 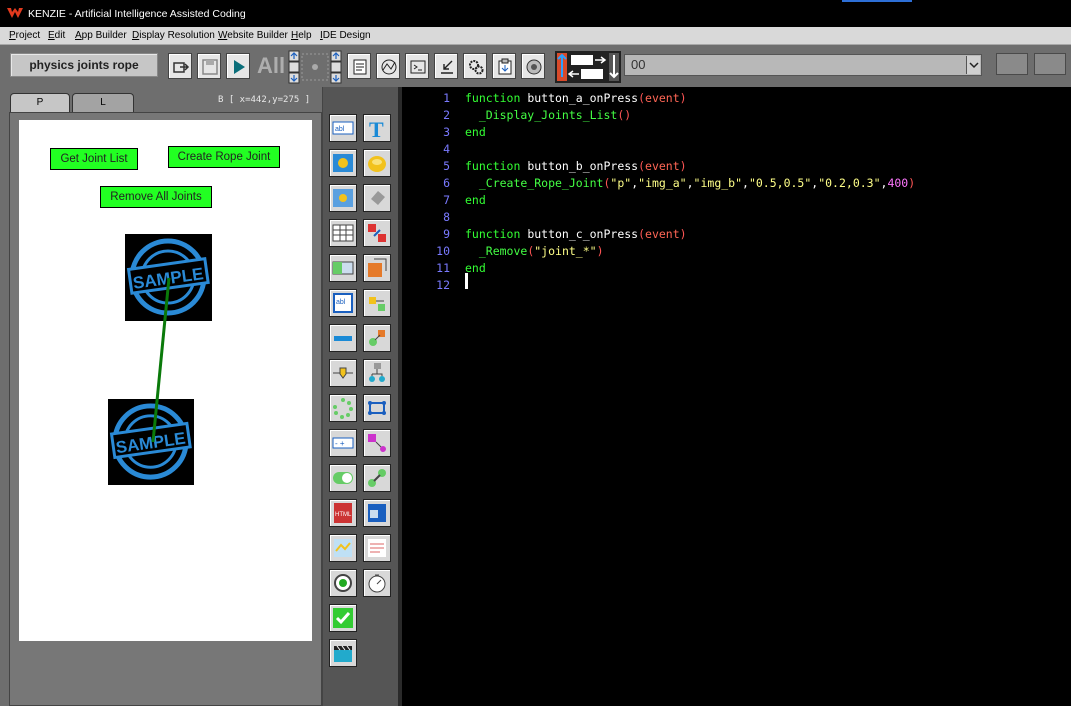 I want to click on tool-image, so click(x=343, y=163).